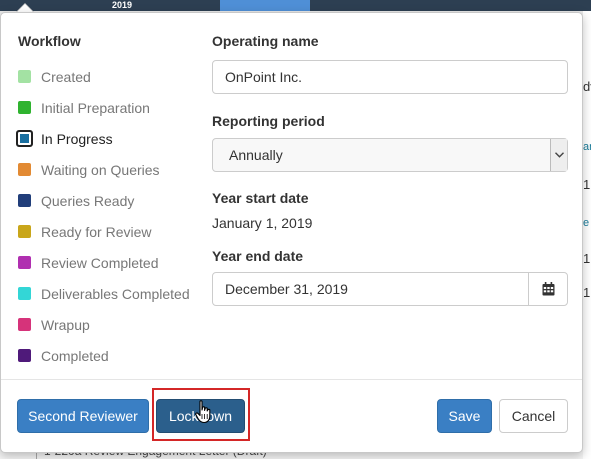 This screenshot has width=591, height=459. I want to click on operating-name-value: OnPoint Inc., so click(264, 77).